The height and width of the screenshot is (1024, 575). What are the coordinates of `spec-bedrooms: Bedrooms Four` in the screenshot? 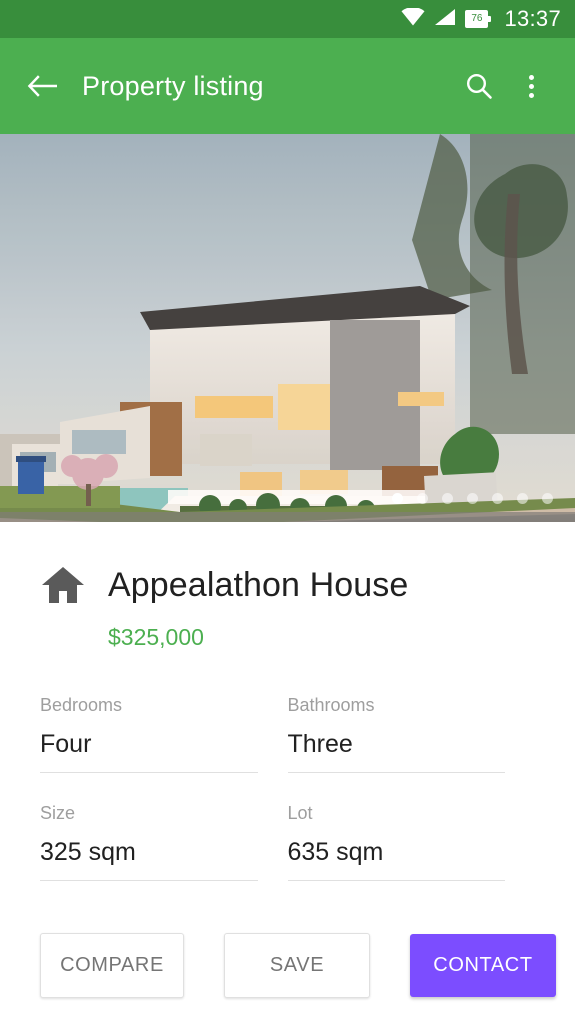 It's located at (164, 734).